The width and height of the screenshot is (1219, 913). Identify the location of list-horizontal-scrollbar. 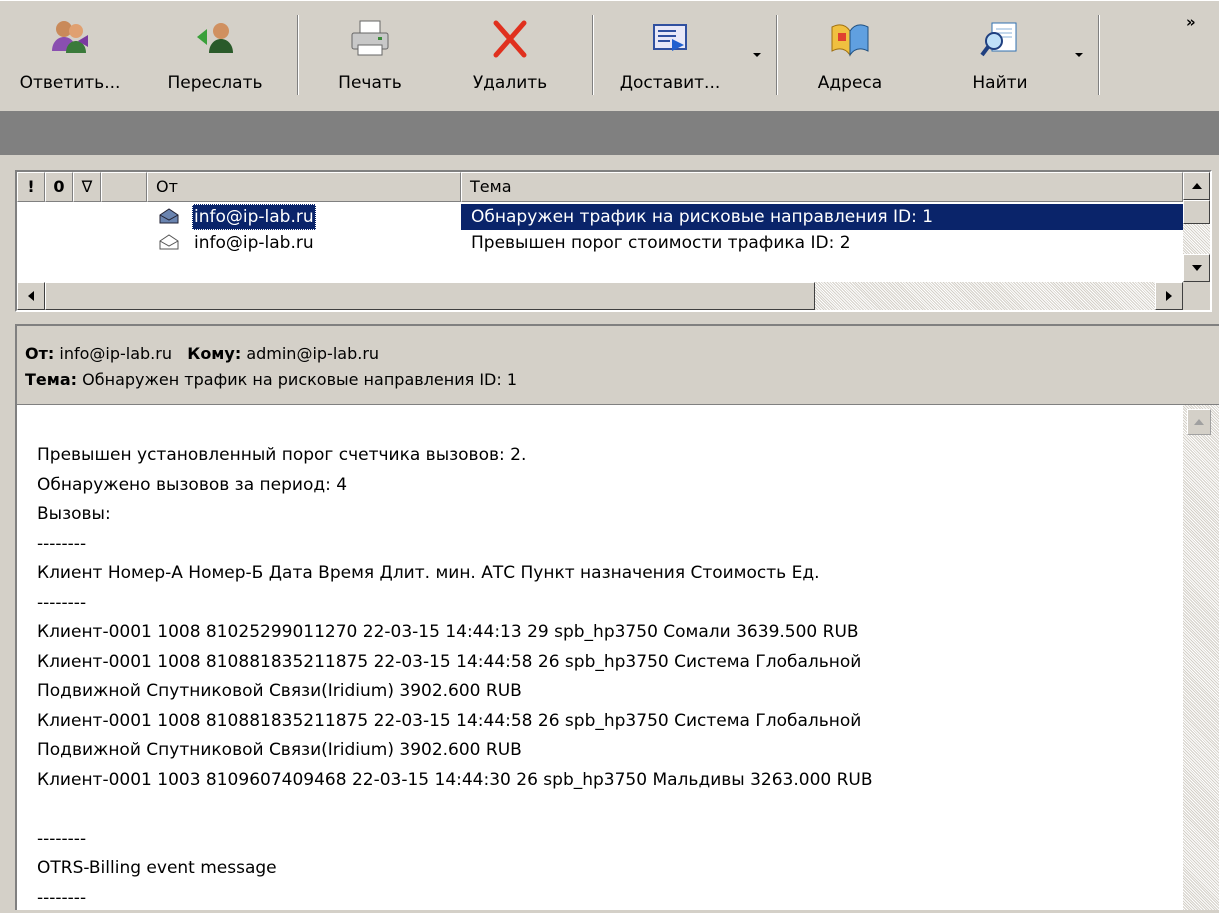
(600, 296).